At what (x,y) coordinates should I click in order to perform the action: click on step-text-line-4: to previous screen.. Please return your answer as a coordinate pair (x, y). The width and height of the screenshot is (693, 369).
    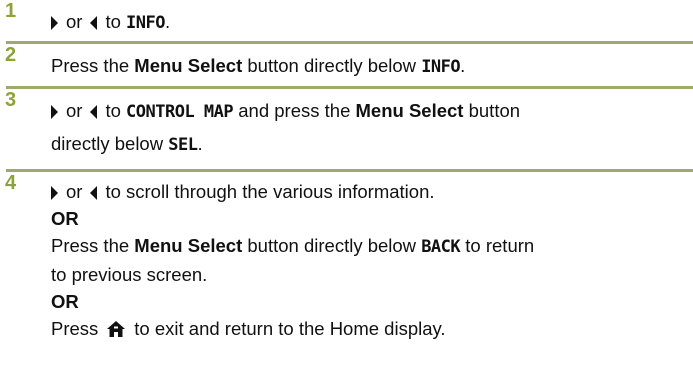
    Looking at the image, I should click on (129, 274).